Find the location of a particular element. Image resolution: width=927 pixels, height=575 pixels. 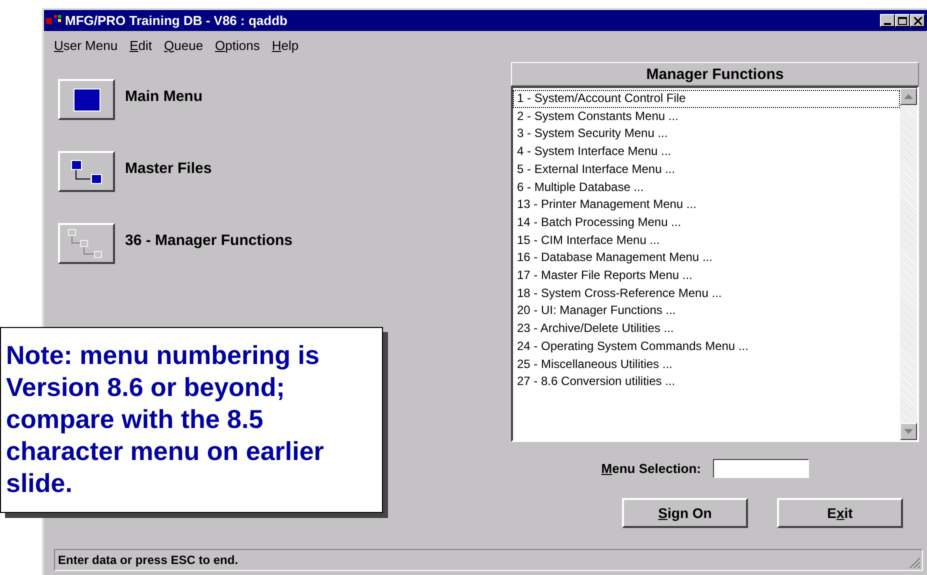

square-icon is located at coordinates (86, 100).